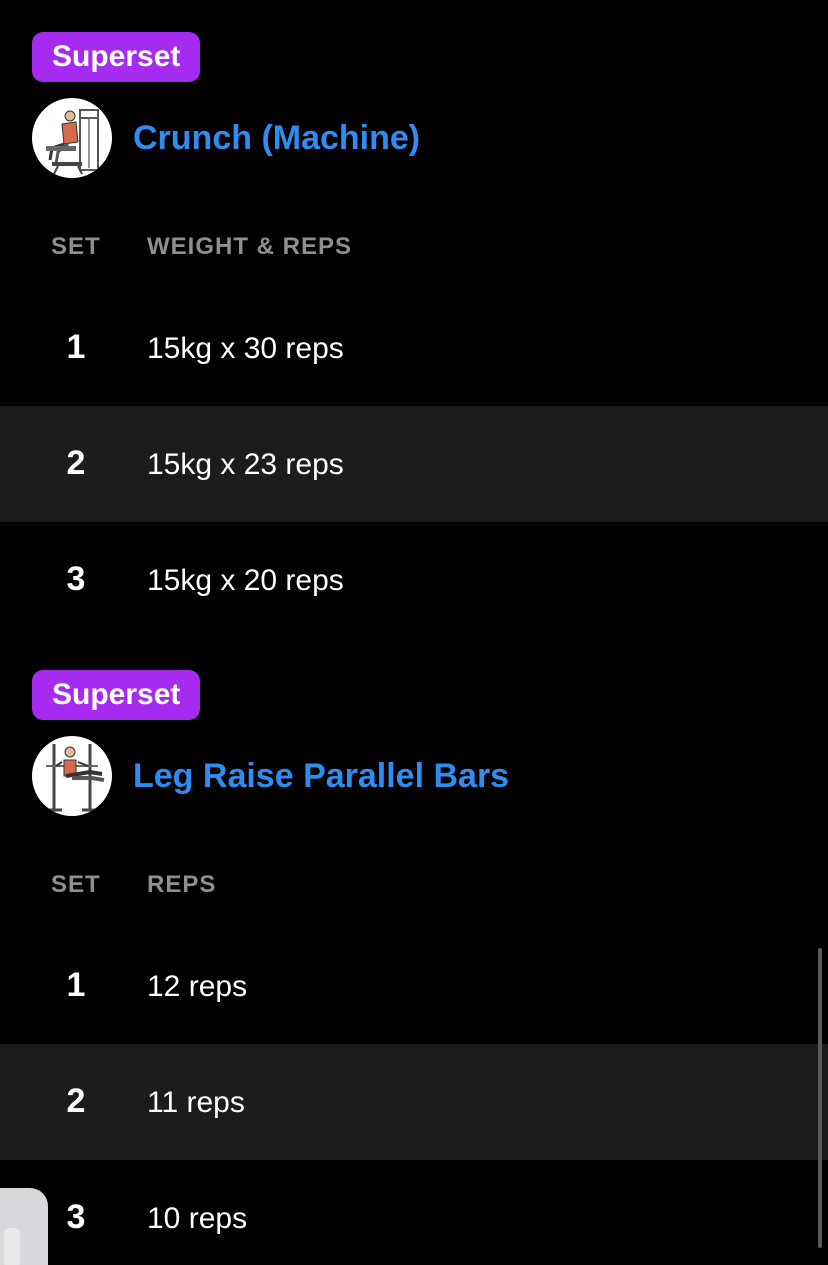  I want to click on set-value: 12 reps, so click(197, 986).